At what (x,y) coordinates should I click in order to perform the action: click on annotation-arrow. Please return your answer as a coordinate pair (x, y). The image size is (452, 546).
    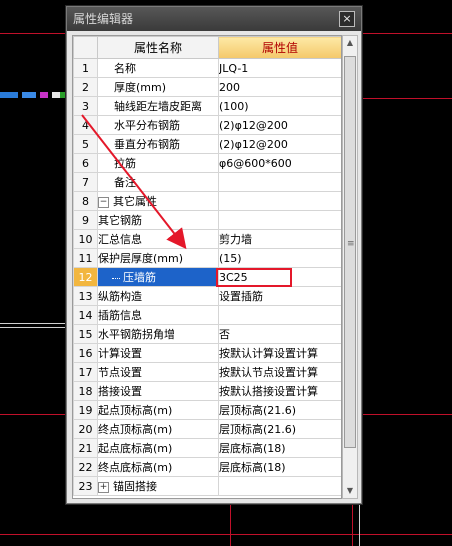
    Looking at the image, I should click on (134, 182).